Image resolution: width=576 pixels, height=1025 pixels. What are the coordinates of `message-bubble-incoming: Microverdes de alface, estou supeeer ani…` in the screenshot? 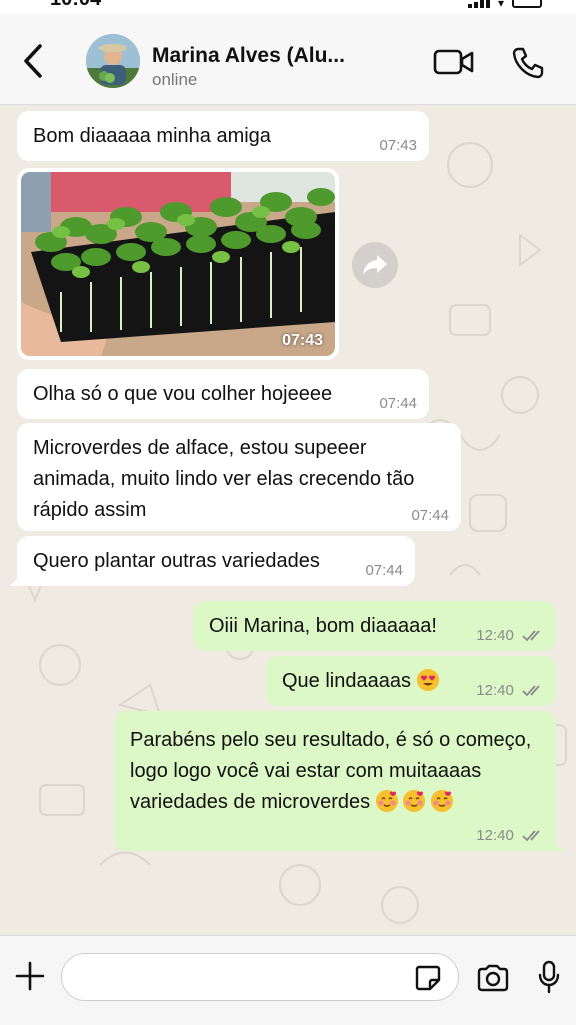 It's located at (239, 477).